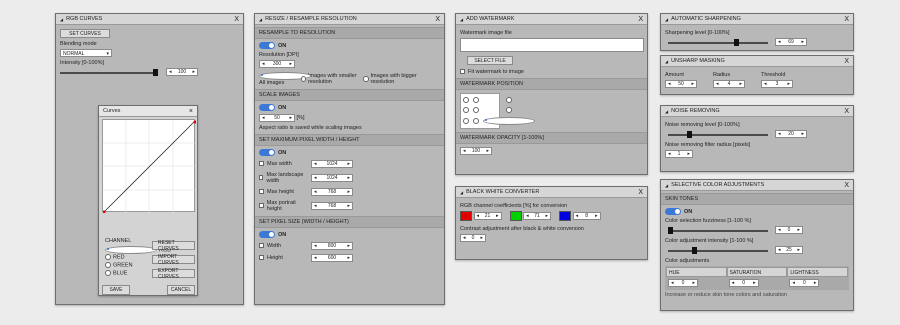 The height and width of the screenshot is (325, 900). What do you see at coordinates (789, 230) in the screenshot?
I see `fuzziness-stepper: ◂ 0 ▸` at bounding box center [789, 230].